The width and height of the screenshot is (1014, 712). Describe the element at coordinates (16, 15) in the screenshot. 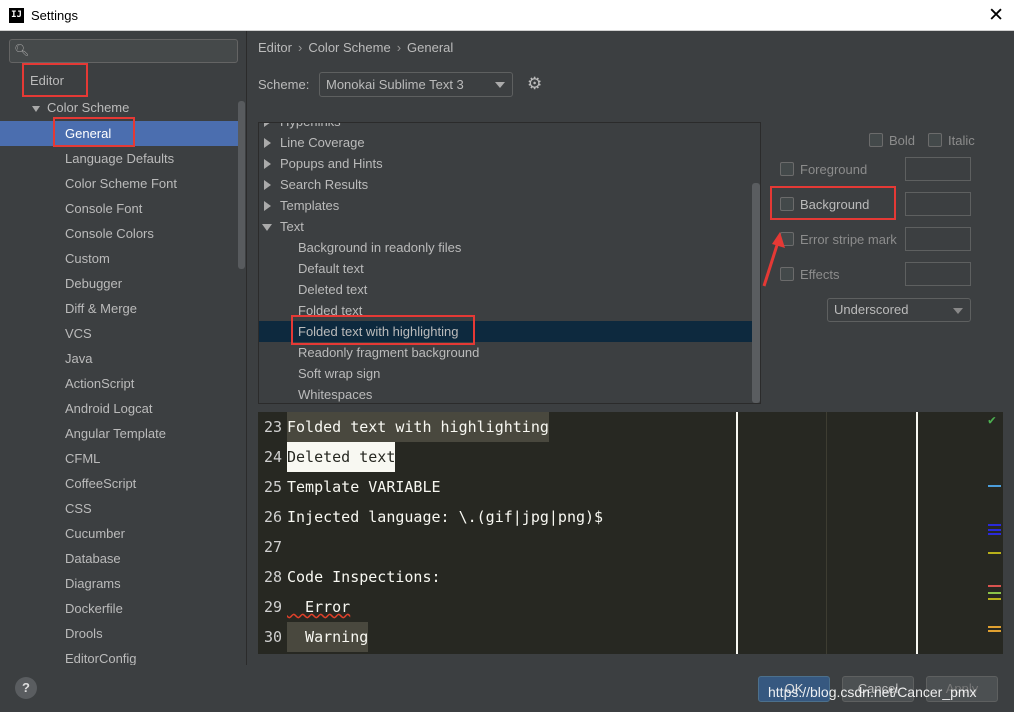

I see `intellij-icon: IJ` at that location.